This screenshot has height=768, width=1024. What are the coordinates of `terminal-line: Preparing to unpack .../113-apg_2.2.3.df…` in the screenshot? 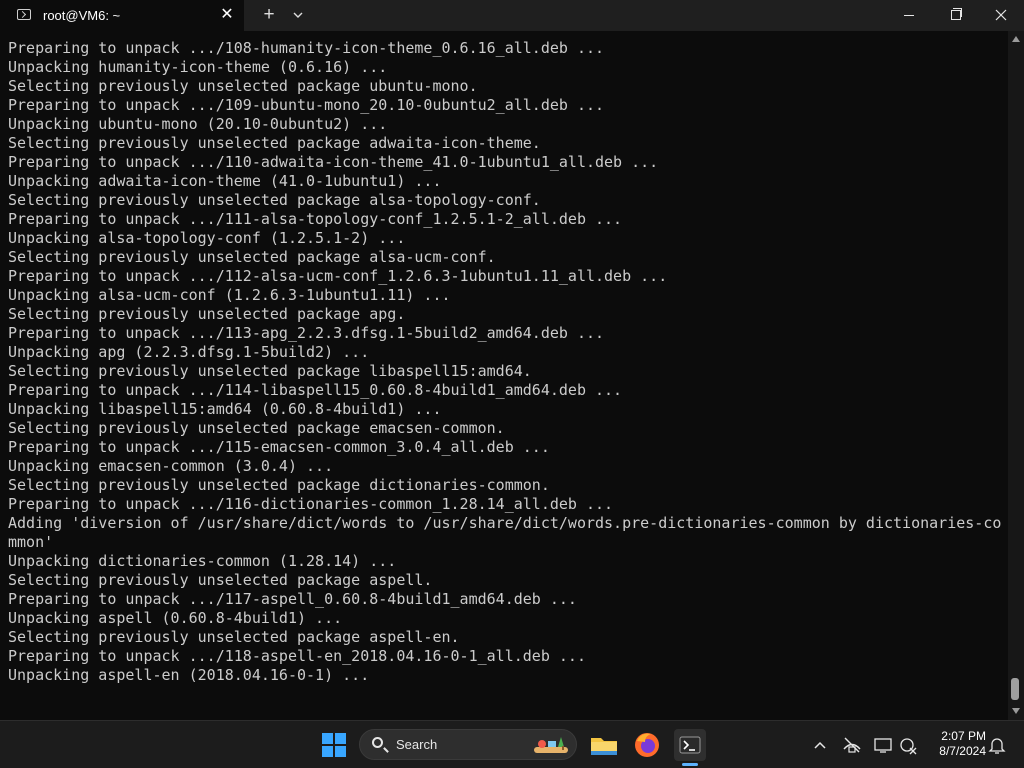 It's located at (306, 333).